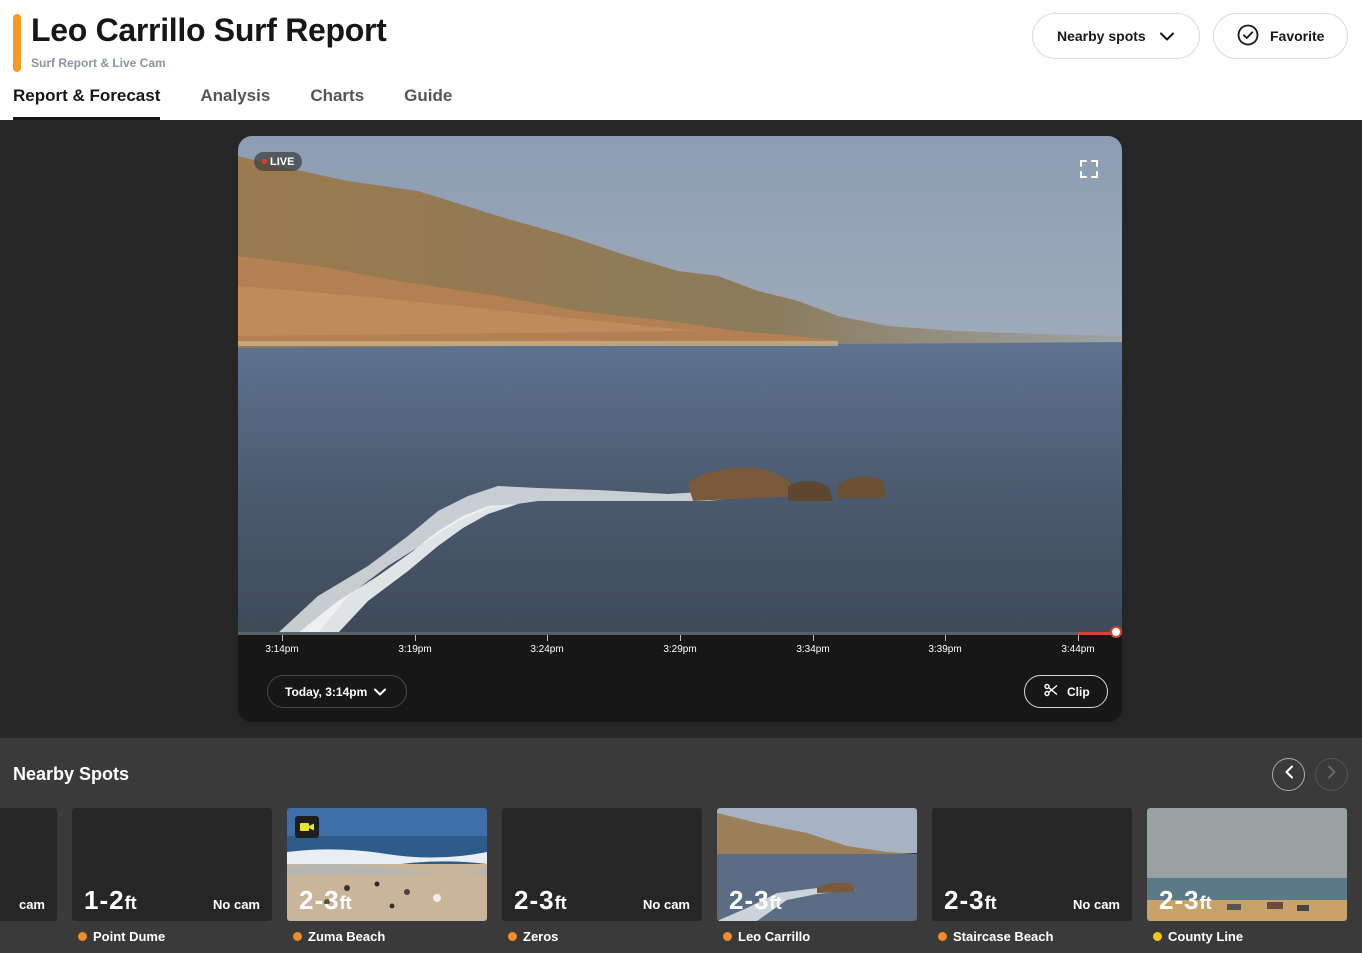  What do you see at coordinates (1116, 632) in the screenshot?
I see `timeline-scrubber` at bounding box center [1116, 632].